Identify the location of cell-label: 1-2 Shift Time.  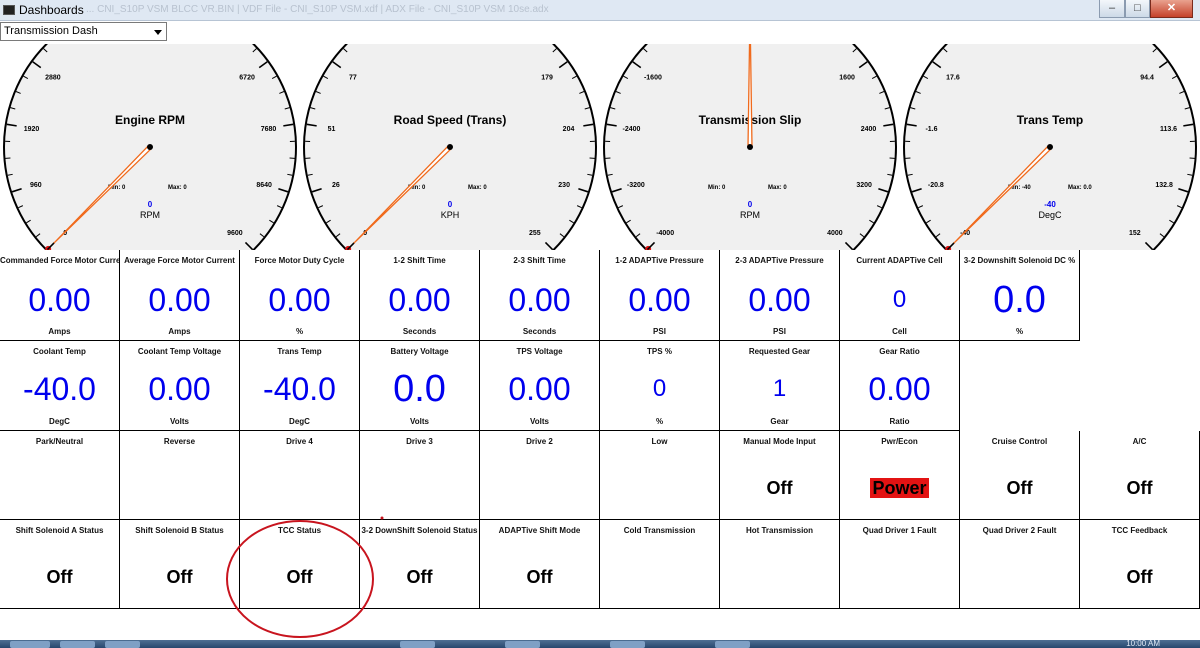
(419, 260).